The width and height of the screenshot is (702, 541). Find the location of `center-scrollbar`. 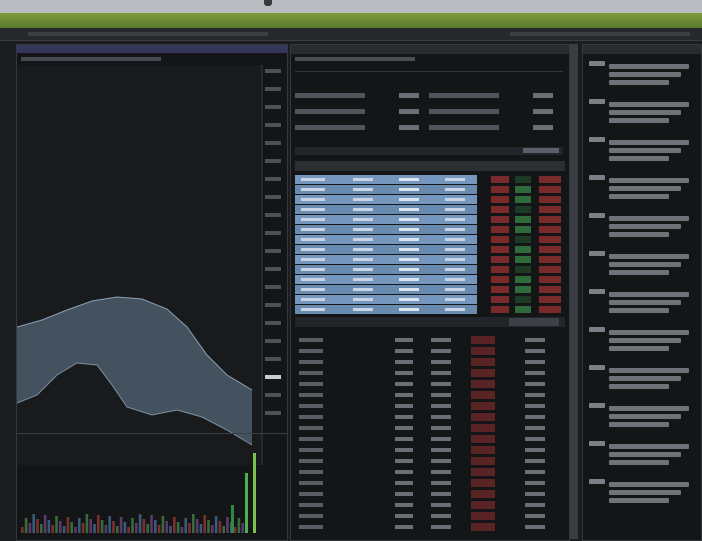

center-scrollbar is located at coordinates (574, 291).